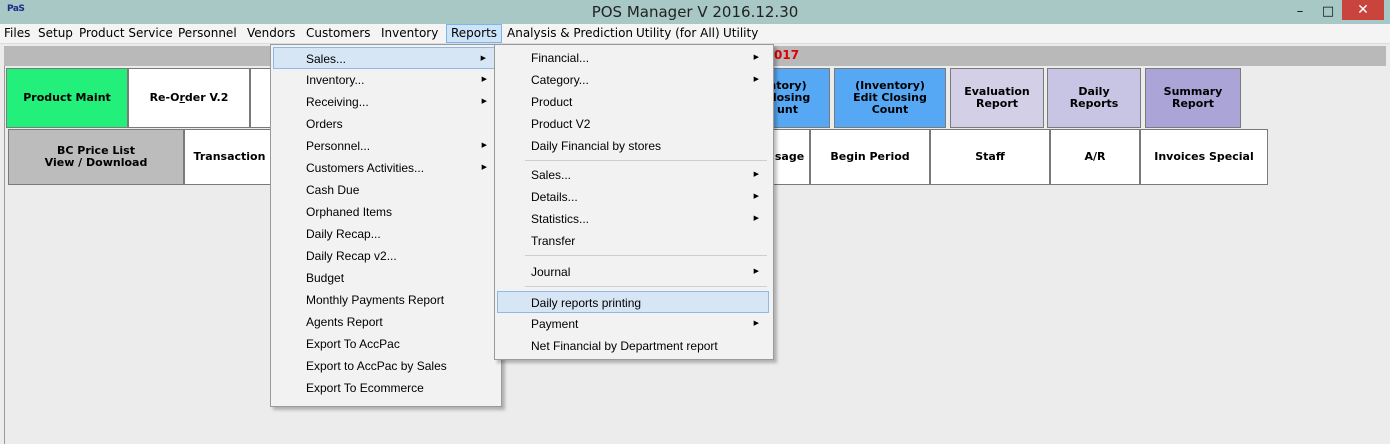 Image resolution: width=1390 pixels, height=444 pixels. Describe the element at coordinates (385, 124) in the screenshot. I see `menu-orders: Orders` at that location.